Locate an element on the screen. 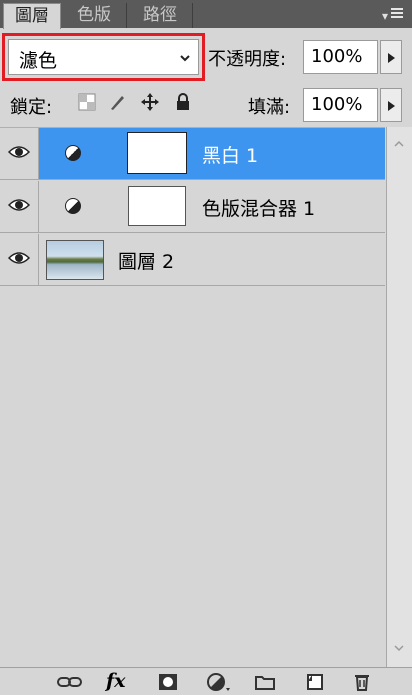 The height and width of the screenshot is (695, 412). blend-mode-dropdown: 濾色 is located at coordinates (103, 57).